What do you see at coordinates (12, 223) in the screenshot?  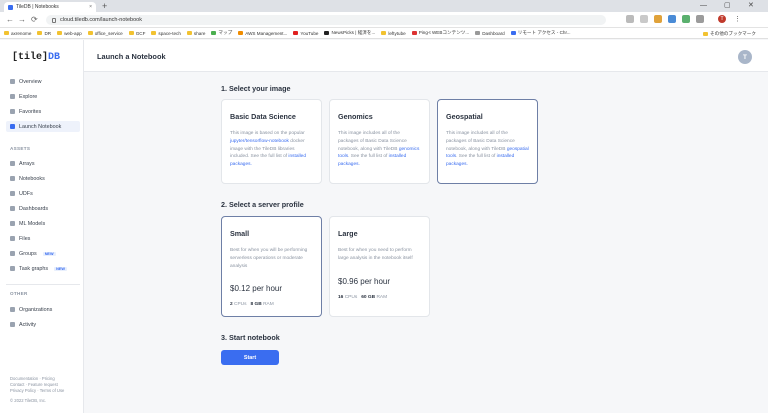 I see `ml-models-icon` at bounding box center [12, 223].